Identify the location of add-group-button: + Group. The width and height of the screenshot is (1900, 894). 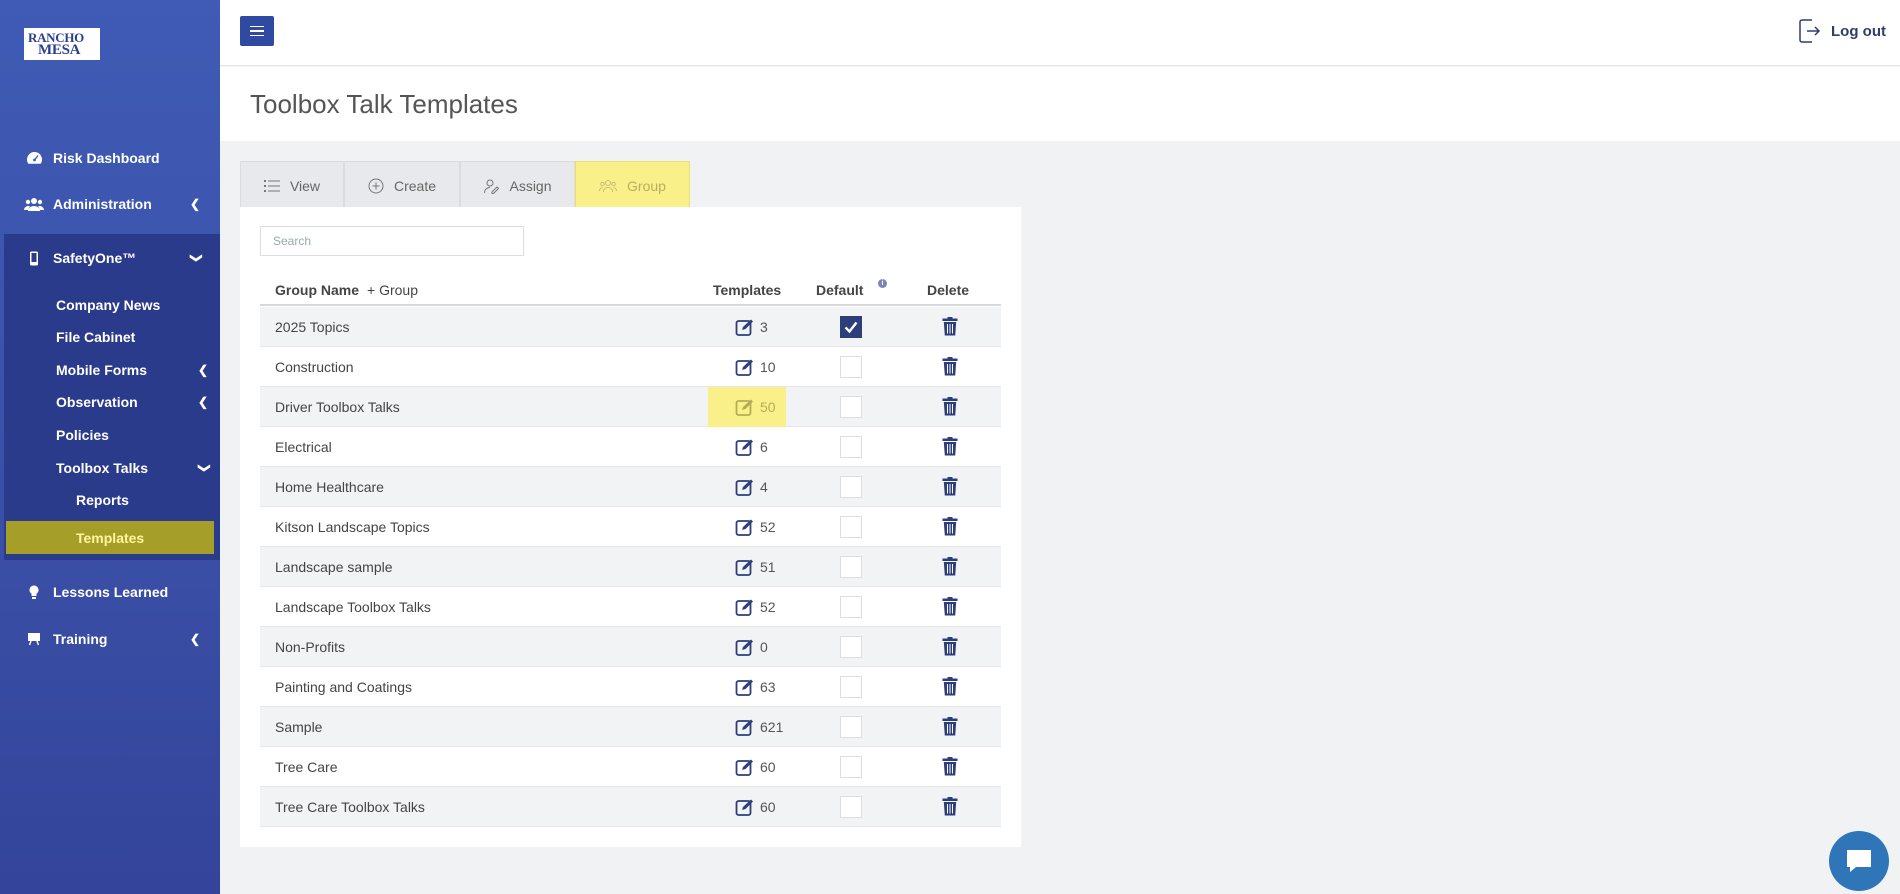
(392, 290).